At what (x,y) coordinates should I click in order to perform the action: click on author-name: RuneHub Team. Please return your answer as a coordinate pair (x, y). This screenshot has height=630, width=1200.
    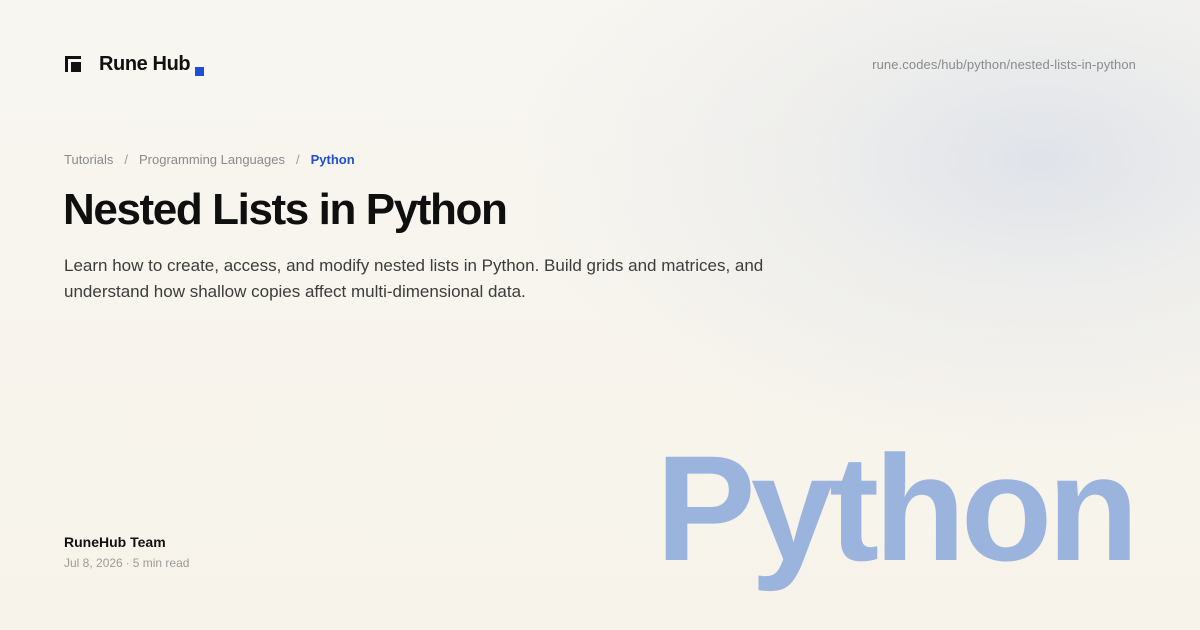
    Looking at the image, I should click on (115, 542).